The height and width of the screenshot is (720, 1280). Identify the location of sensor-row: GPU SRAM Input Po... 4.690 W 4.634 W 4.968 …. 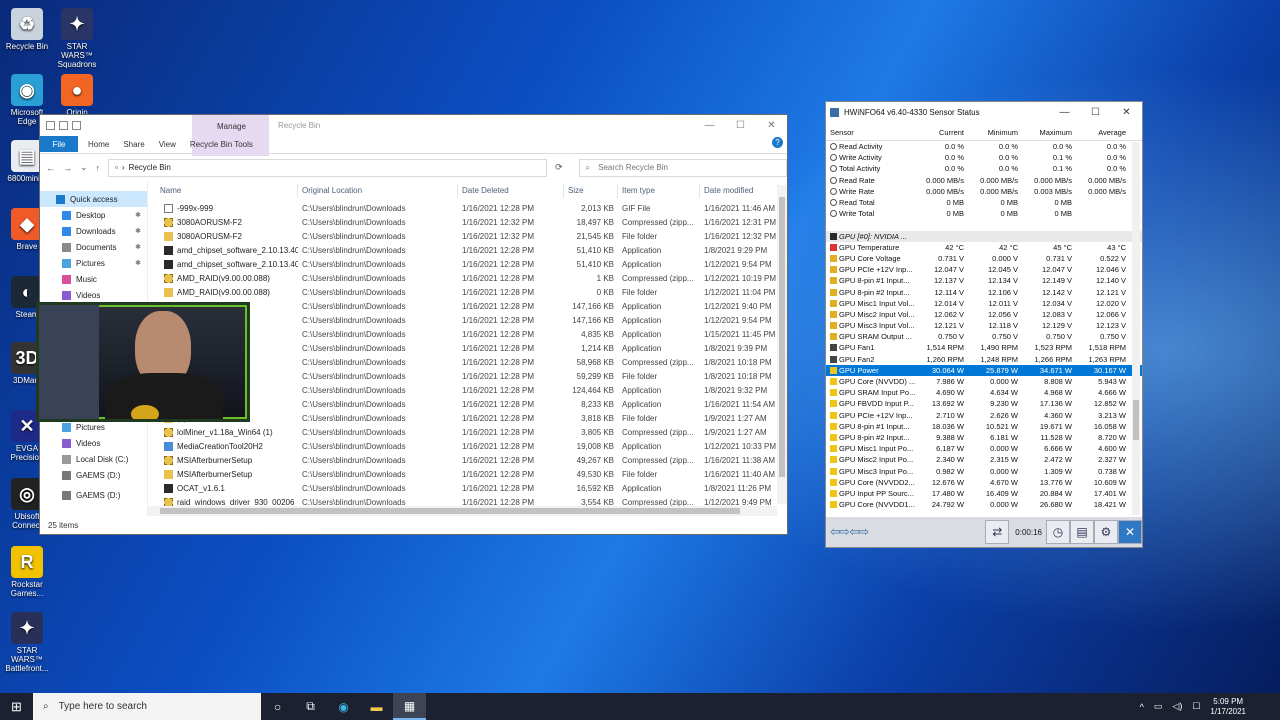
(984, 392).